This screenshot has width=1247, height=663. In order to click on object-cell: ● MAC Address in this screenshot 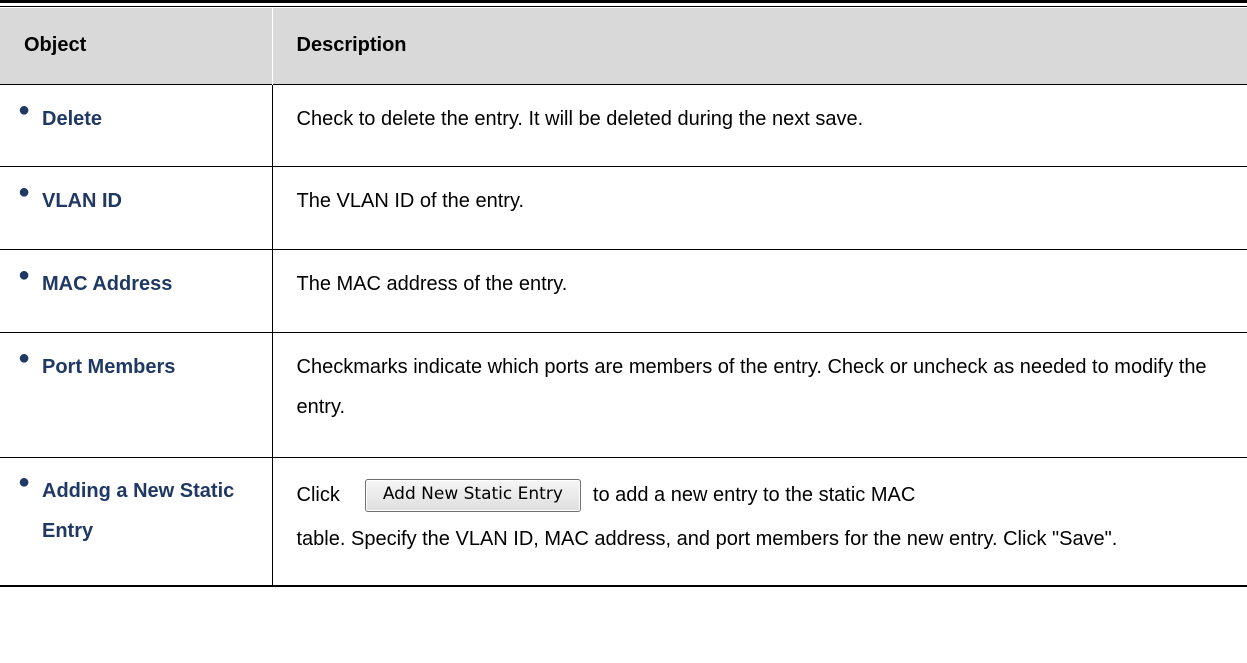, I will do `click(136, 291)`.